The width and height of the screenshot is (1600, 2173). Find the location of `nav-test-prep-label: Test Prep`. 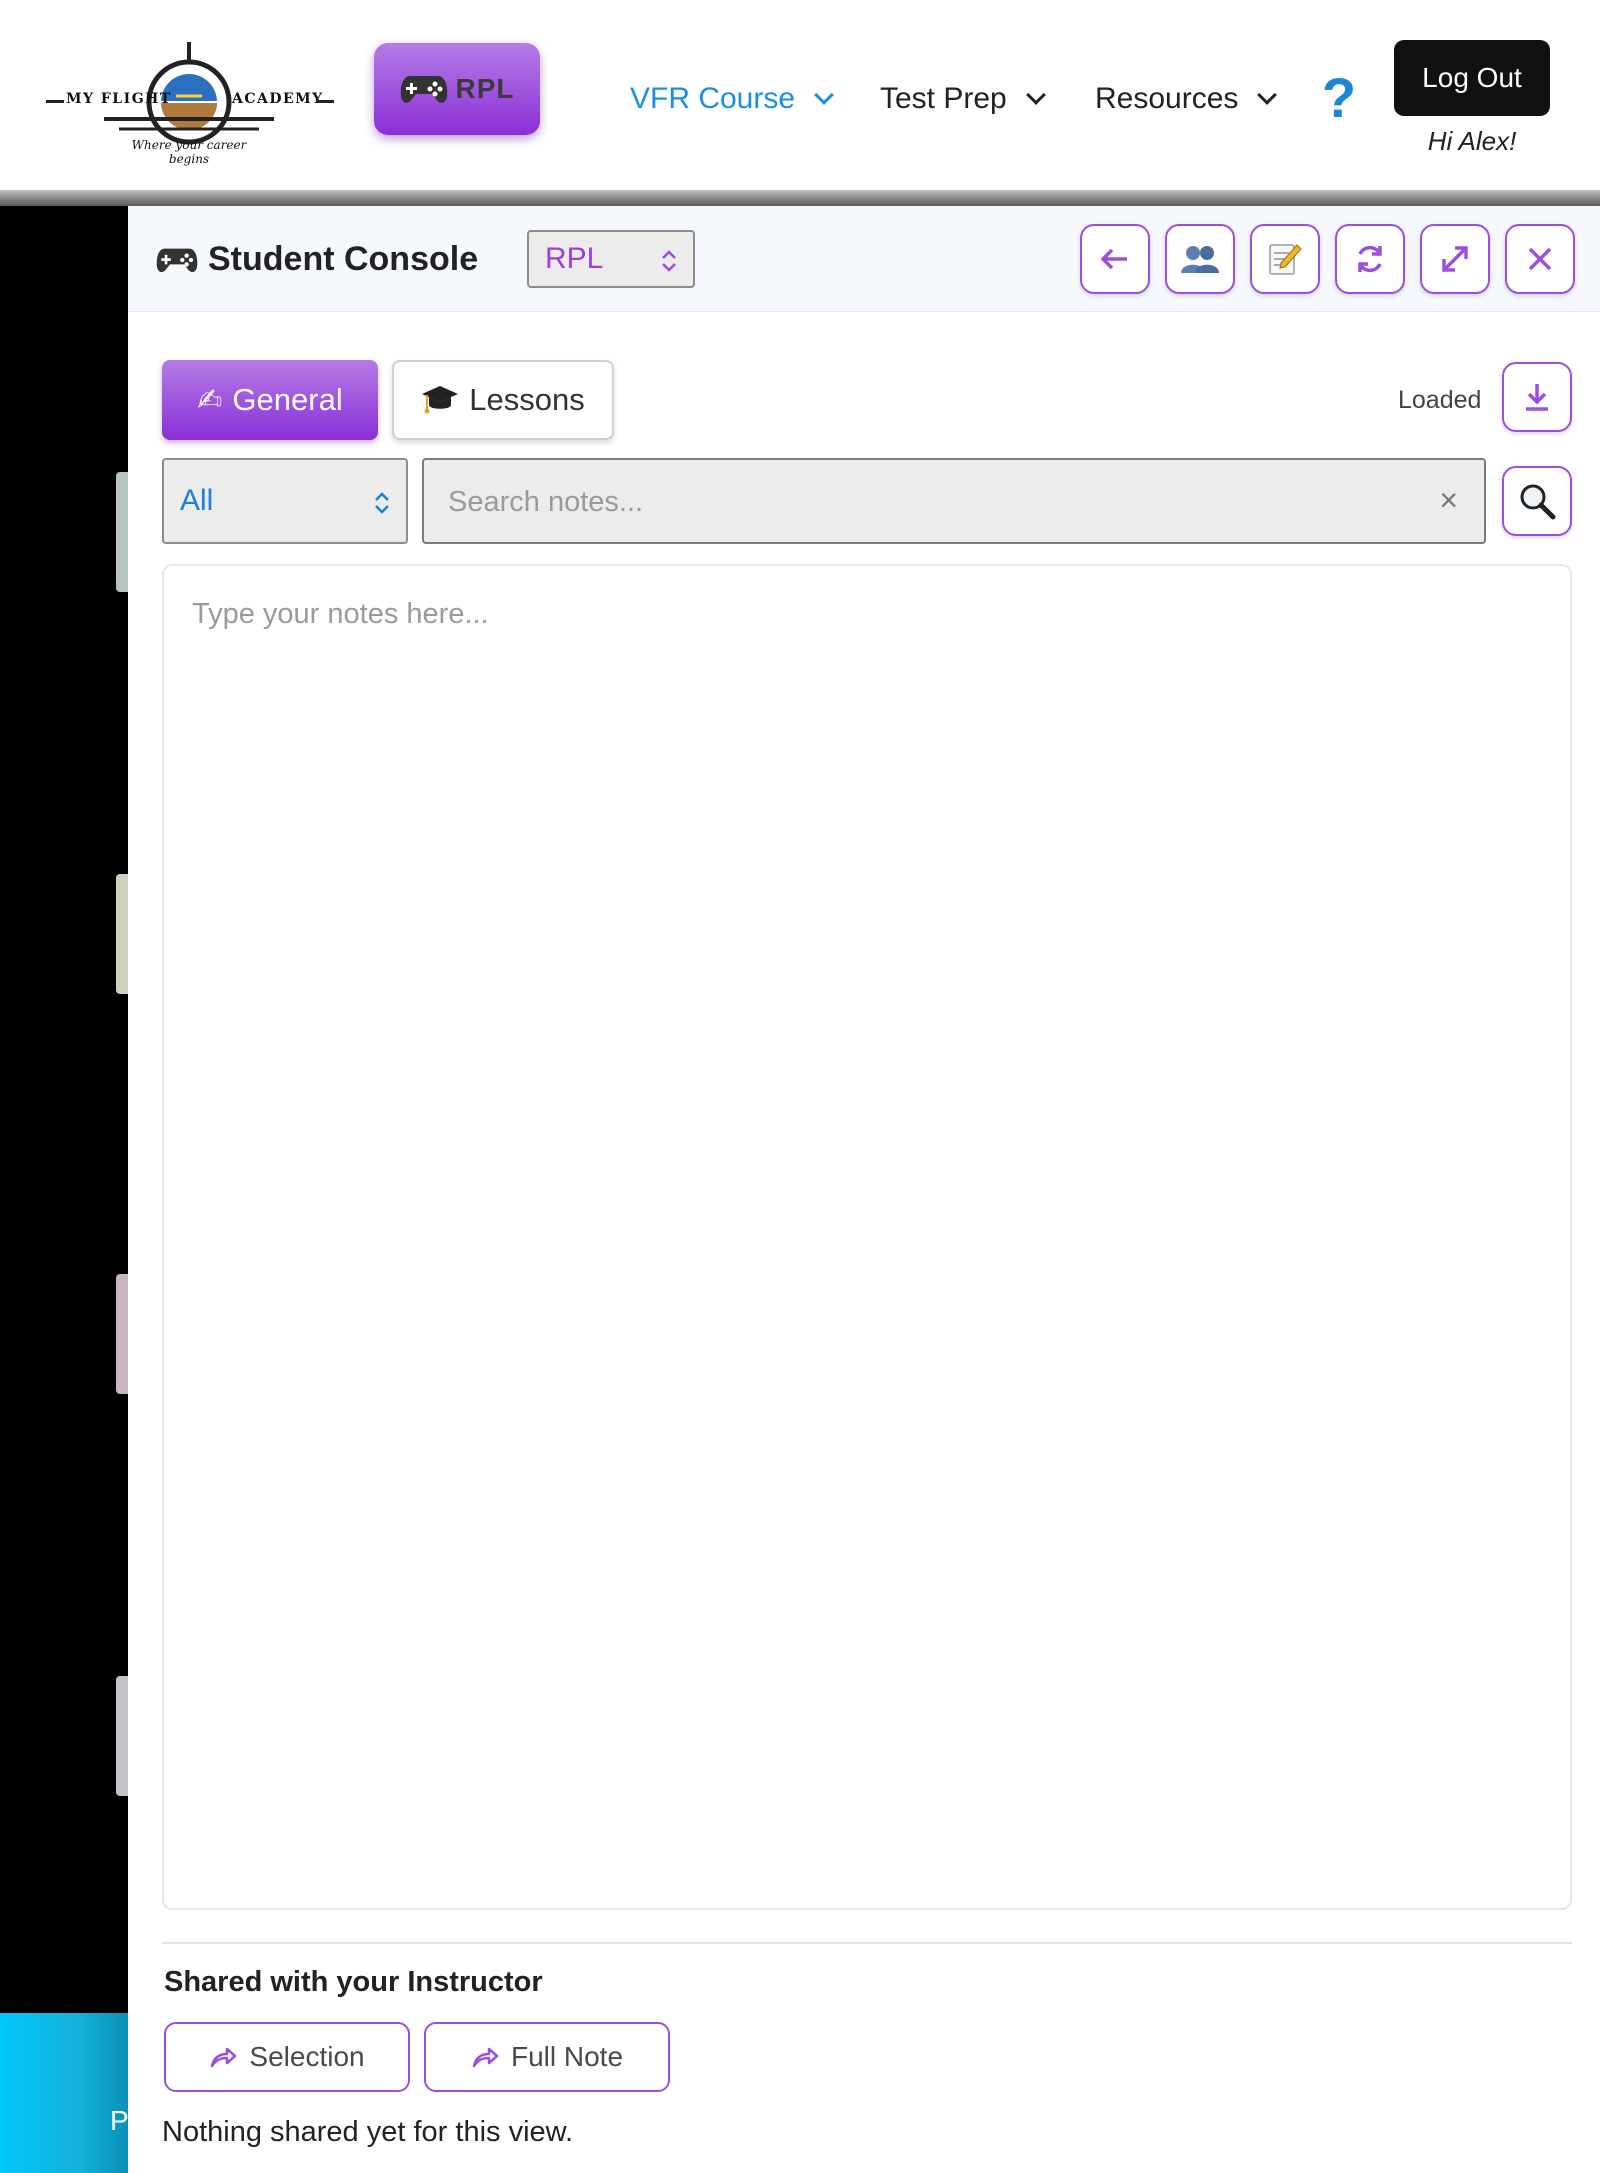

nav-test-prep-label: Test Prep is located at coordinates (943, 98).